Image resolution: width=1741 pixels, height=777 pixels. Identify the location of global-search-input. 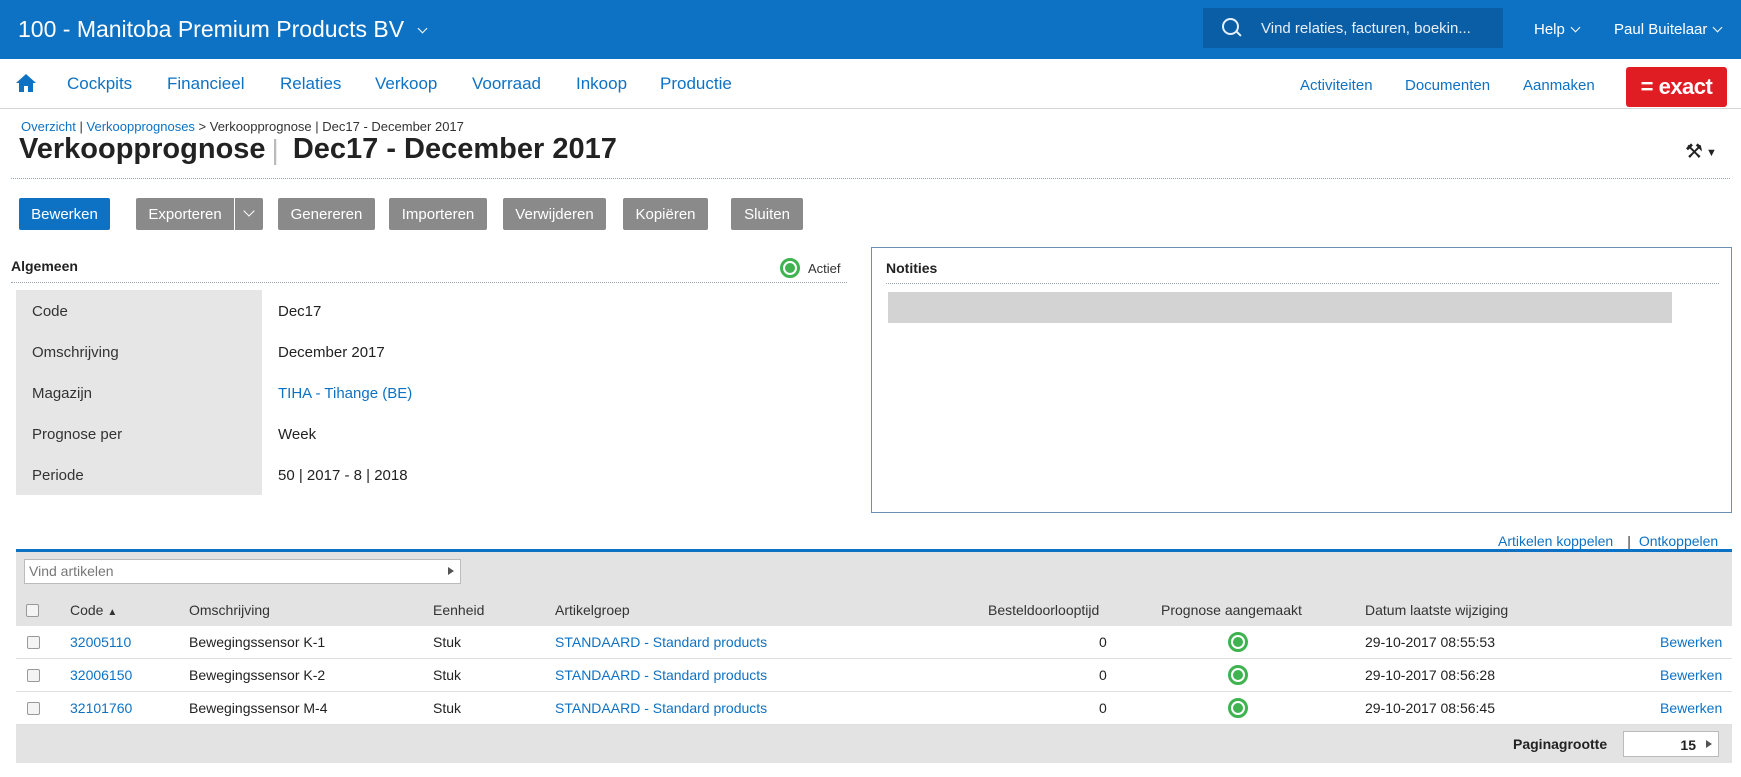
(1371, 28).